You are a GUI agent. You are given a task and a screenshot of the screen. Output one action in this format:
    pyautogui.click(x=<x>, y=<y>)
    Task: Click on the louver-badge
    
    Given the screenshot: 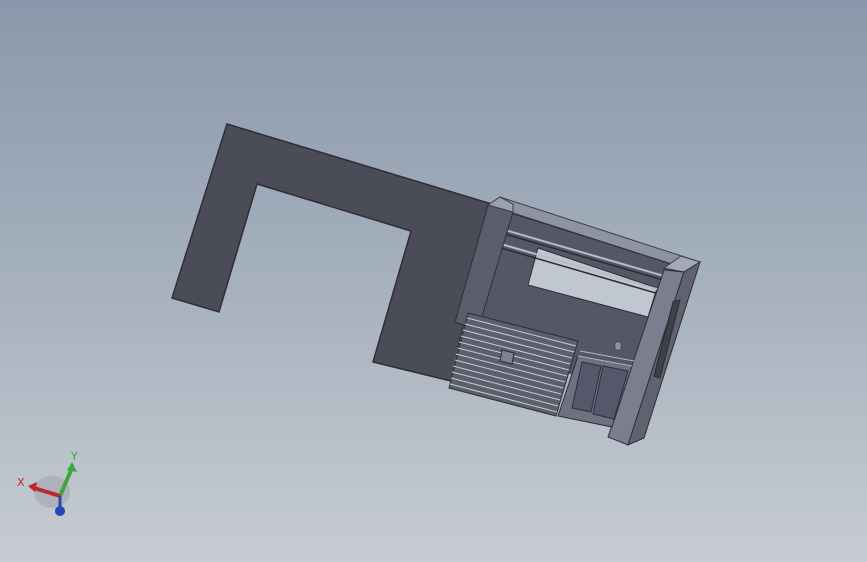 What is the action you would take?
    pyautogui.click(x=507, y=357)
    